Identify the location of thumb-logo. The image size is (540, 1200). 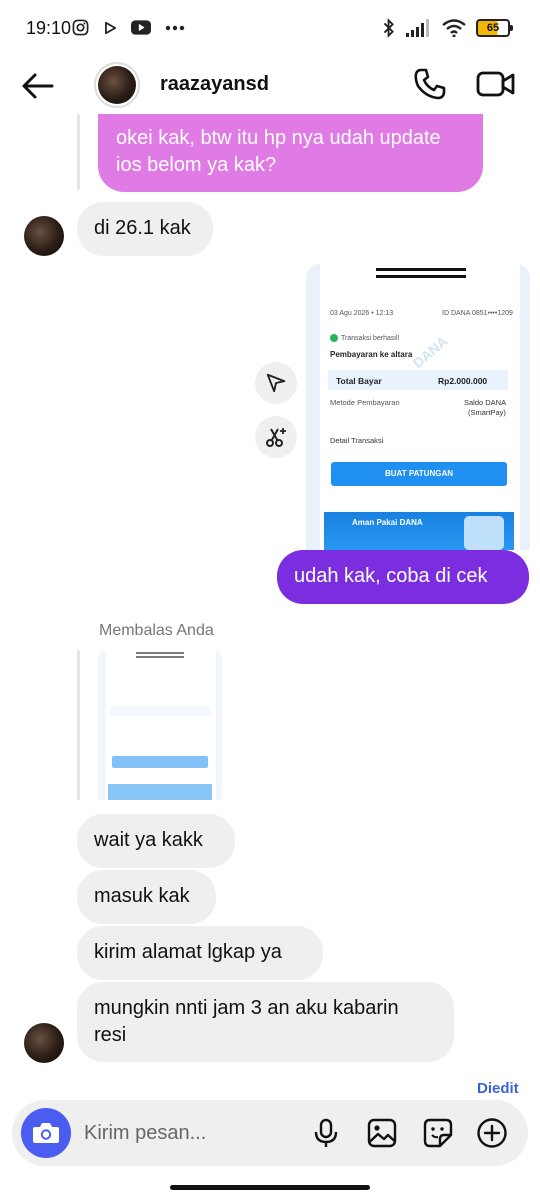
(160, 655).